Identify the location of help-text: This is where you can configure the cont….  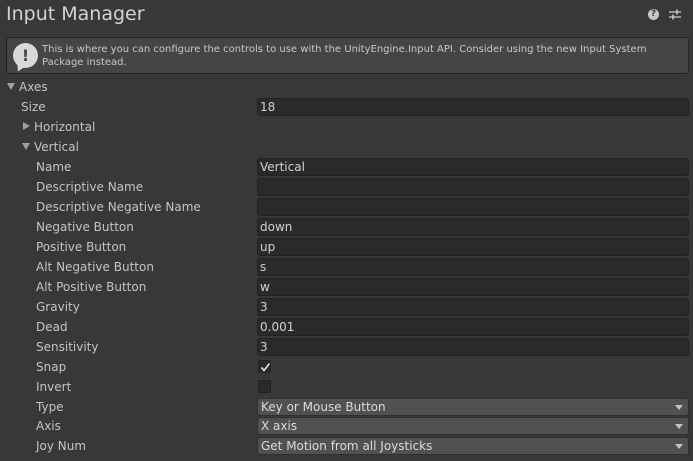
(344, 56).